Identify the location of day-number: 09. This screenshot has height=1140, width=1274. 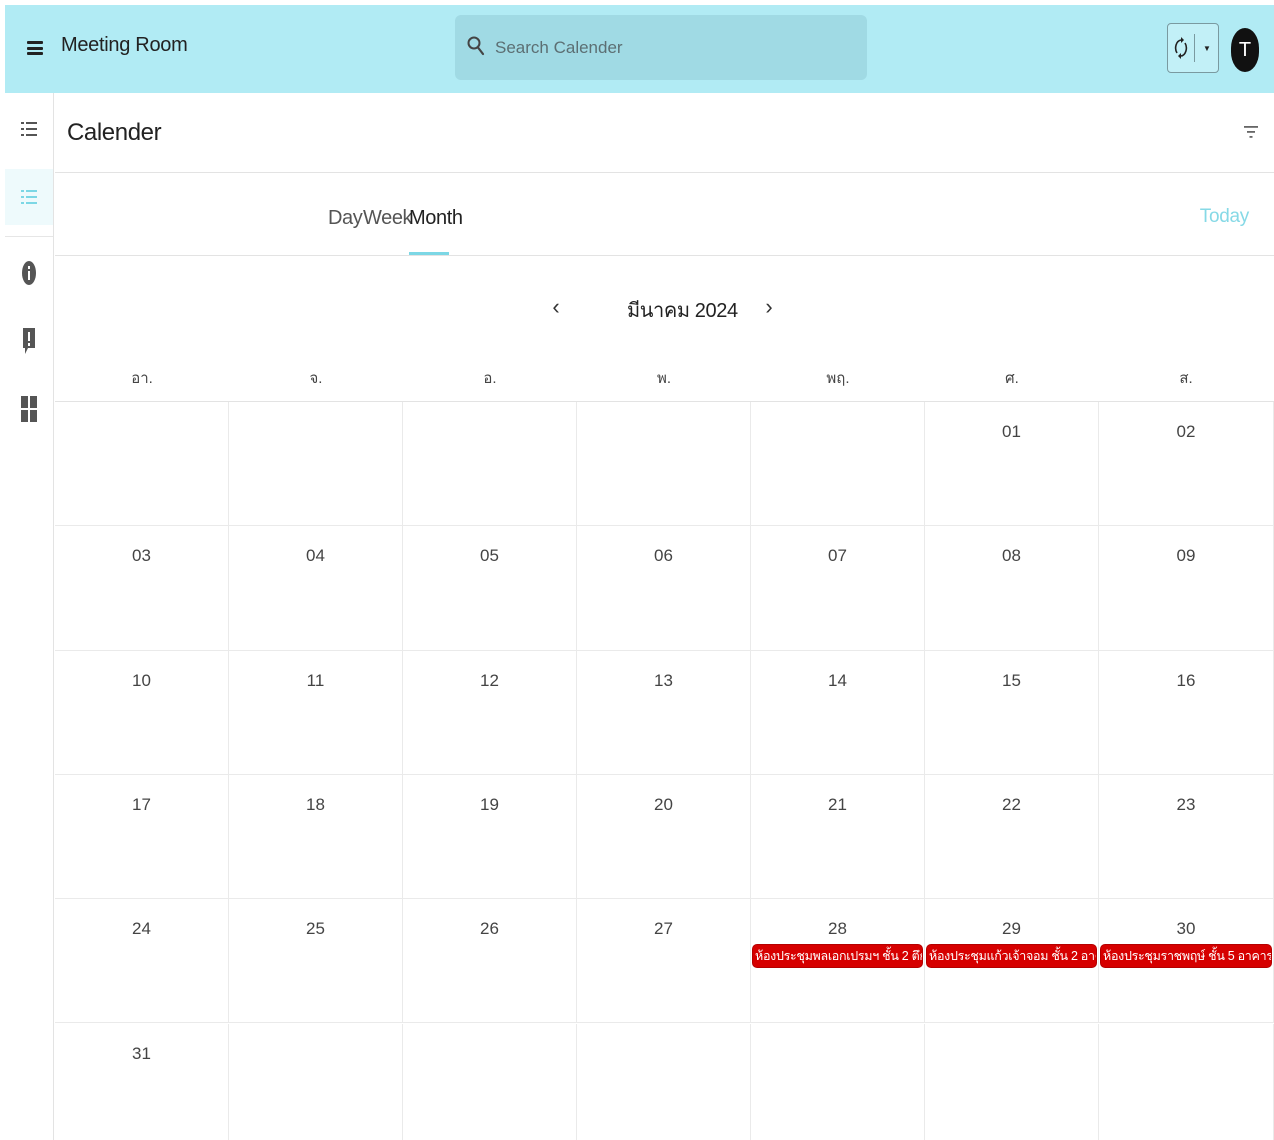
(1186, 556).